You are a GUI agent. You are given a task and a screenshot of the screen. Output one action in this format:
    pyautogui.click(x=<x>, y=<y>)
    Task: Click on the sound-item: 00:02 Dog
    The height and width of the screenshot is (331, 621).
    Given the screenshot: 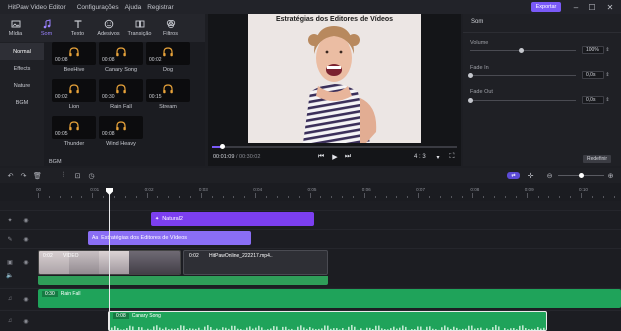 What is the action you would take?
    pyautogui.click(x=168, y=57)
    